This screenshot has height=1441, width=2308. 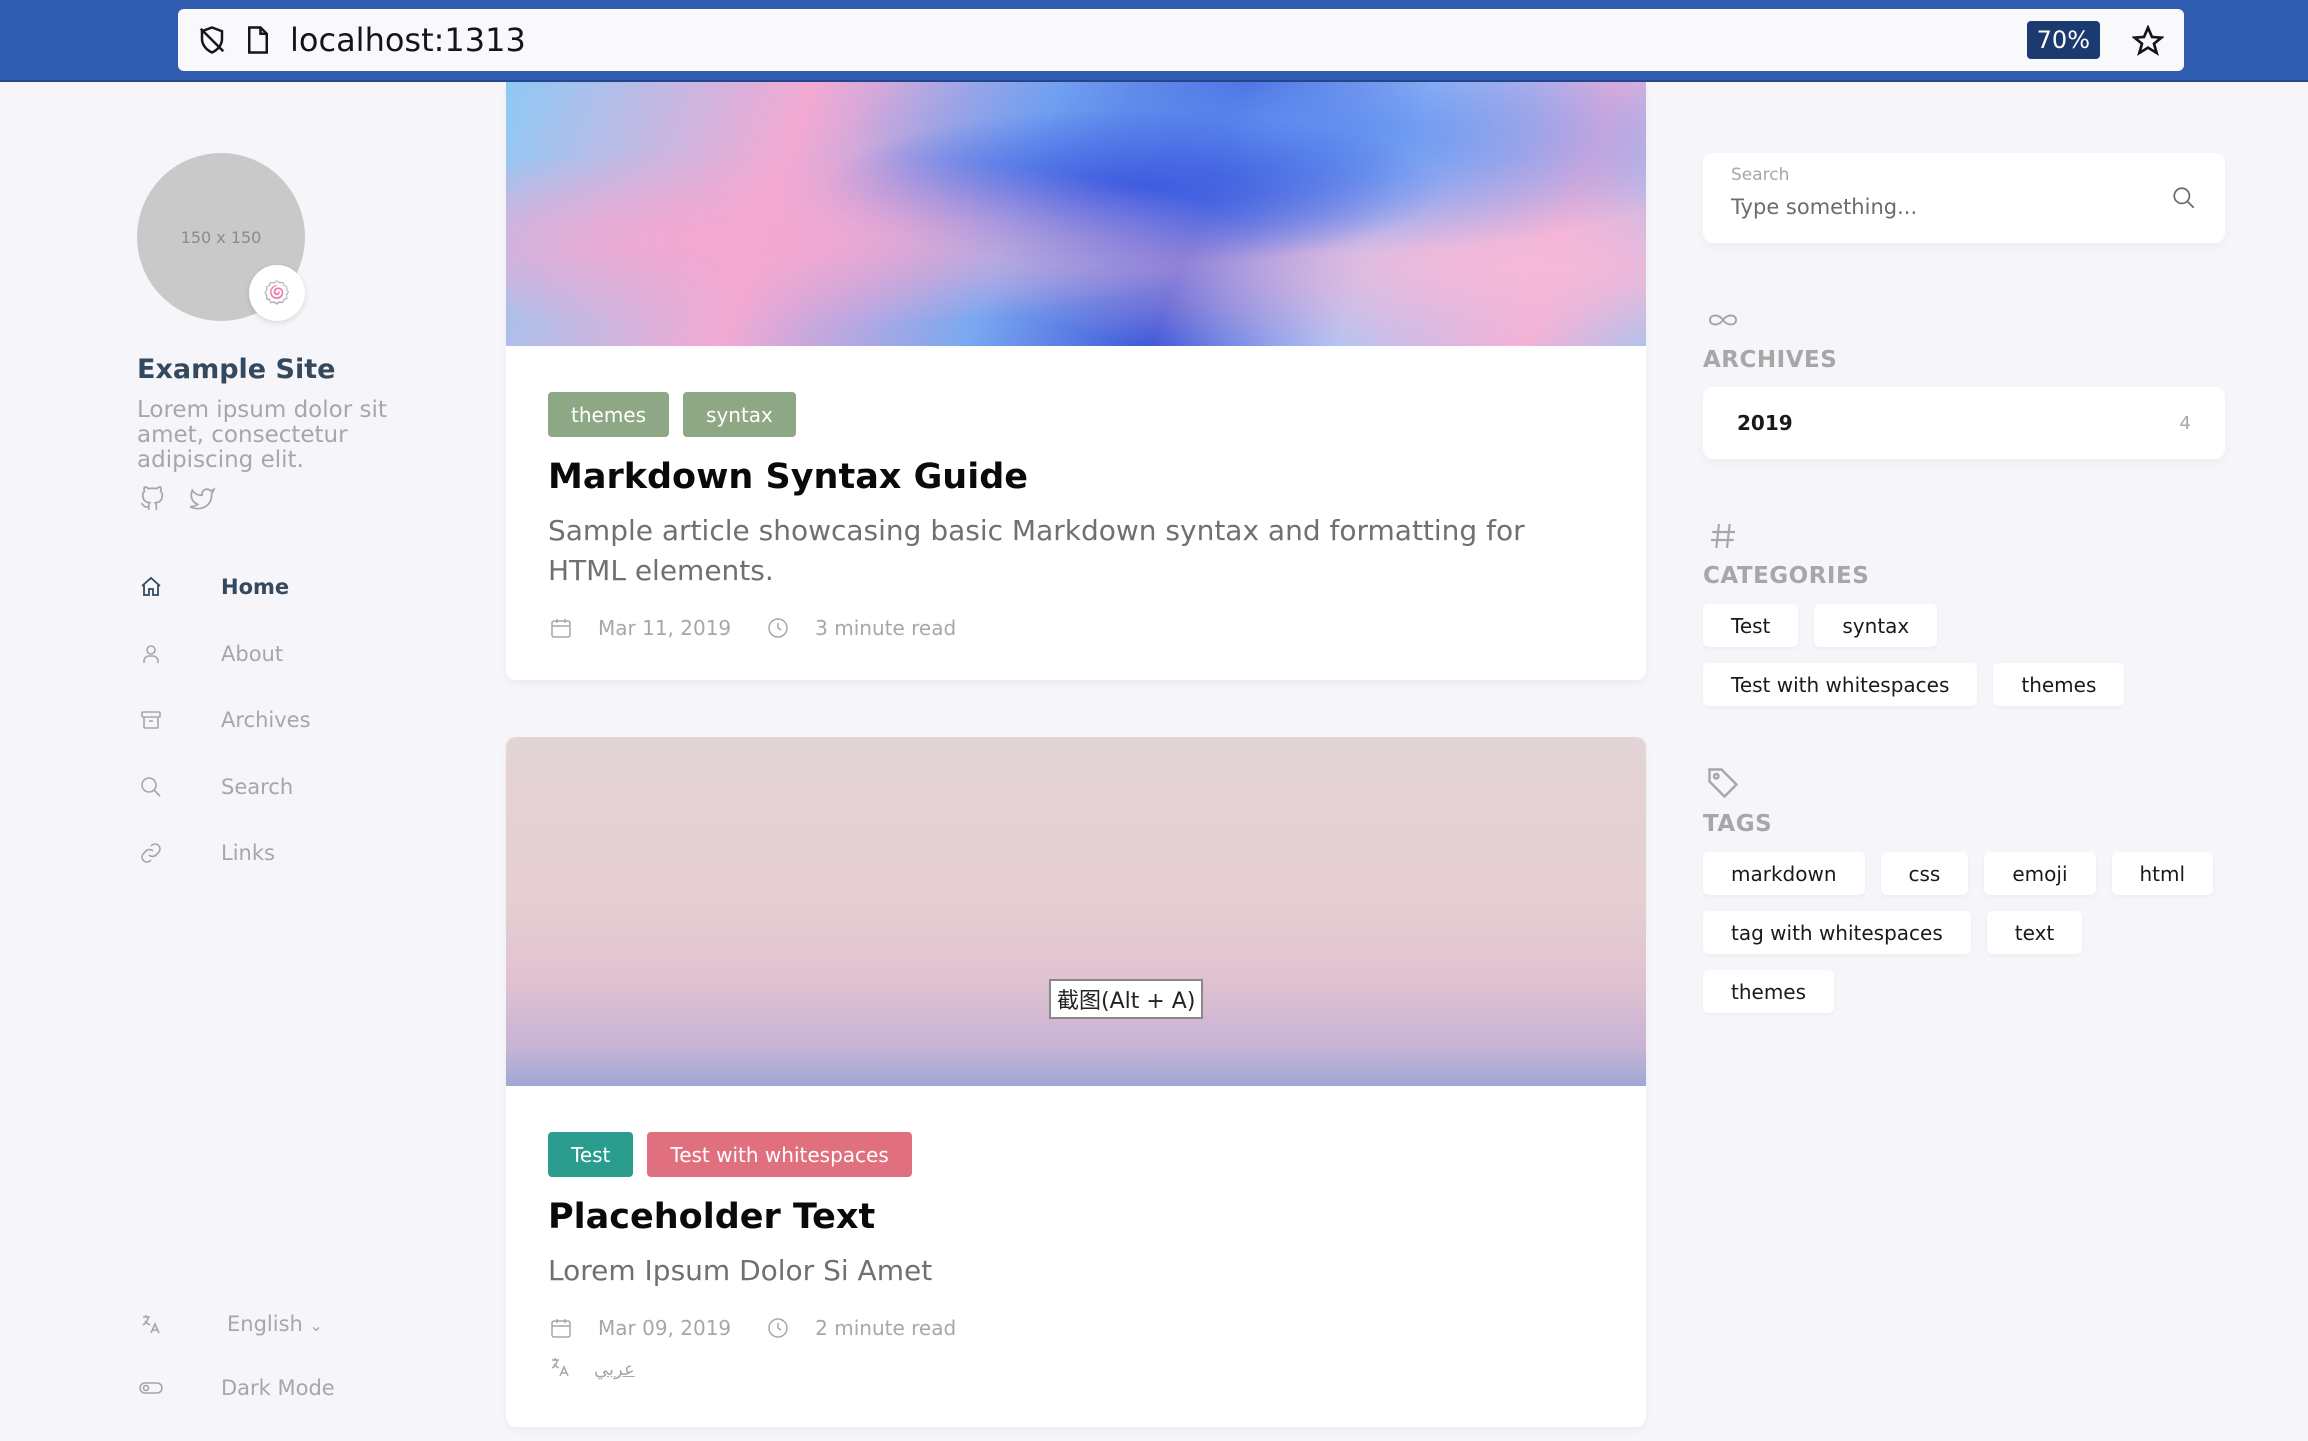 What do you see at coordinates (252, 653) in the screenshot?
I see `nav-label: About` at bounding box center [252, 653].